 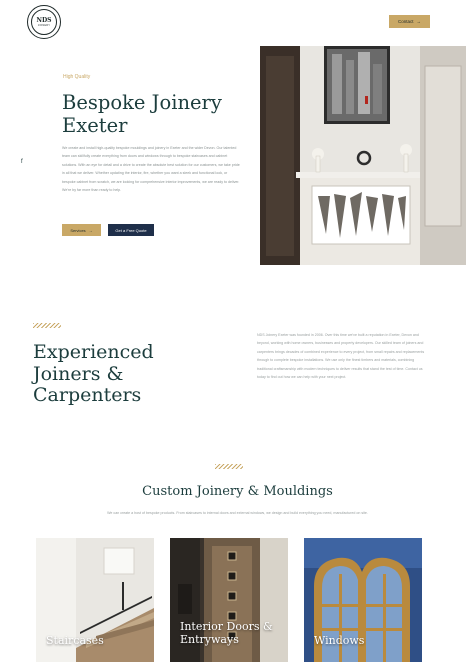 What do you see at coordinates (209, 639) in the screenshot?
I see `card-label-line2: Entryways` at bounding box center [209, 639].